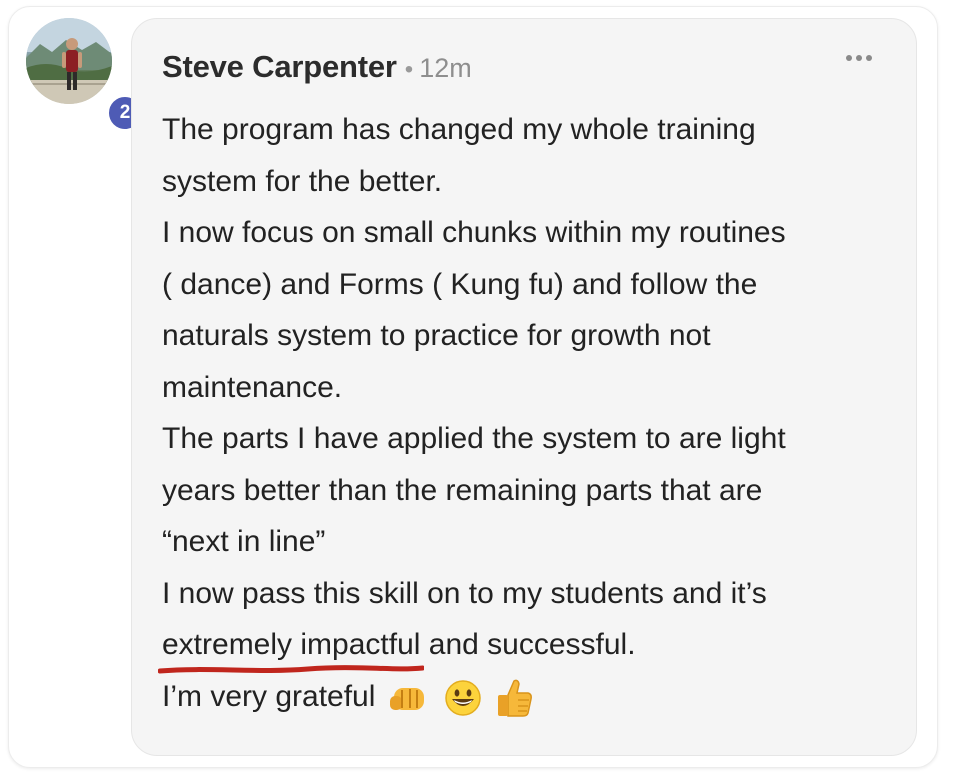 This screenshot has width=976, height=782. Describe the element at coordinates (302, 181) in the screenshot. I see `comment-line: system for the better.` at that location.